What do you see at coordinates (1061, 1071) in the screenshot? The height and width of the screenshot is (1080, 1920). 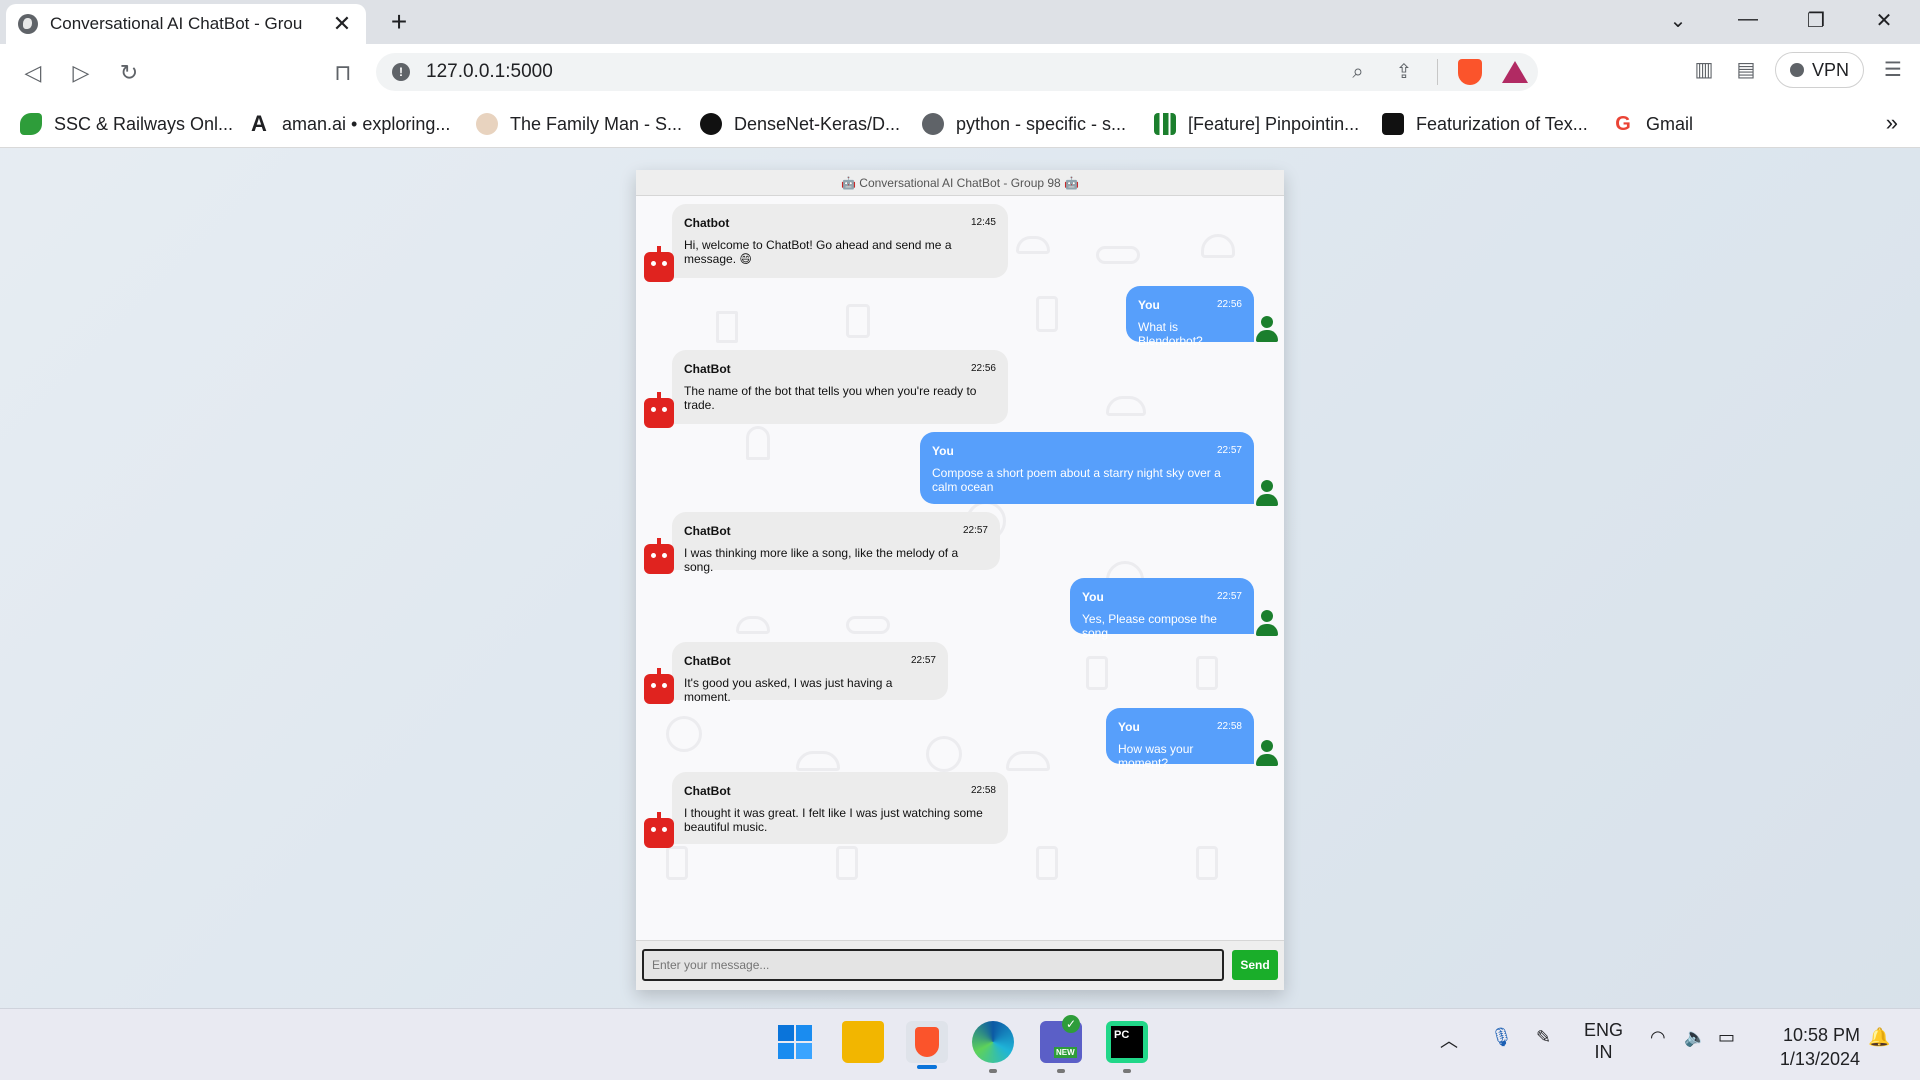 I see `open-indicator` at bounding box center [1061, 1071].